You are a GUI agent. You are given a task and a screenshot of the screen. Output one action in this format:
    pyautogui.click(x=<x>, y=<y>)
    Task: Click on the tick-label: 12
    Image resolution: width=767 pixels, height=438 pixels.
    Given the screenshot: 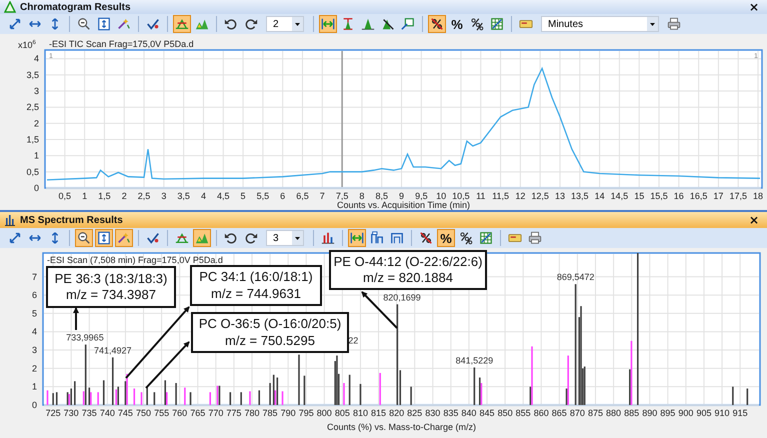 What is the action you would take?
    pyautogui.click(x=520, y=196)
    